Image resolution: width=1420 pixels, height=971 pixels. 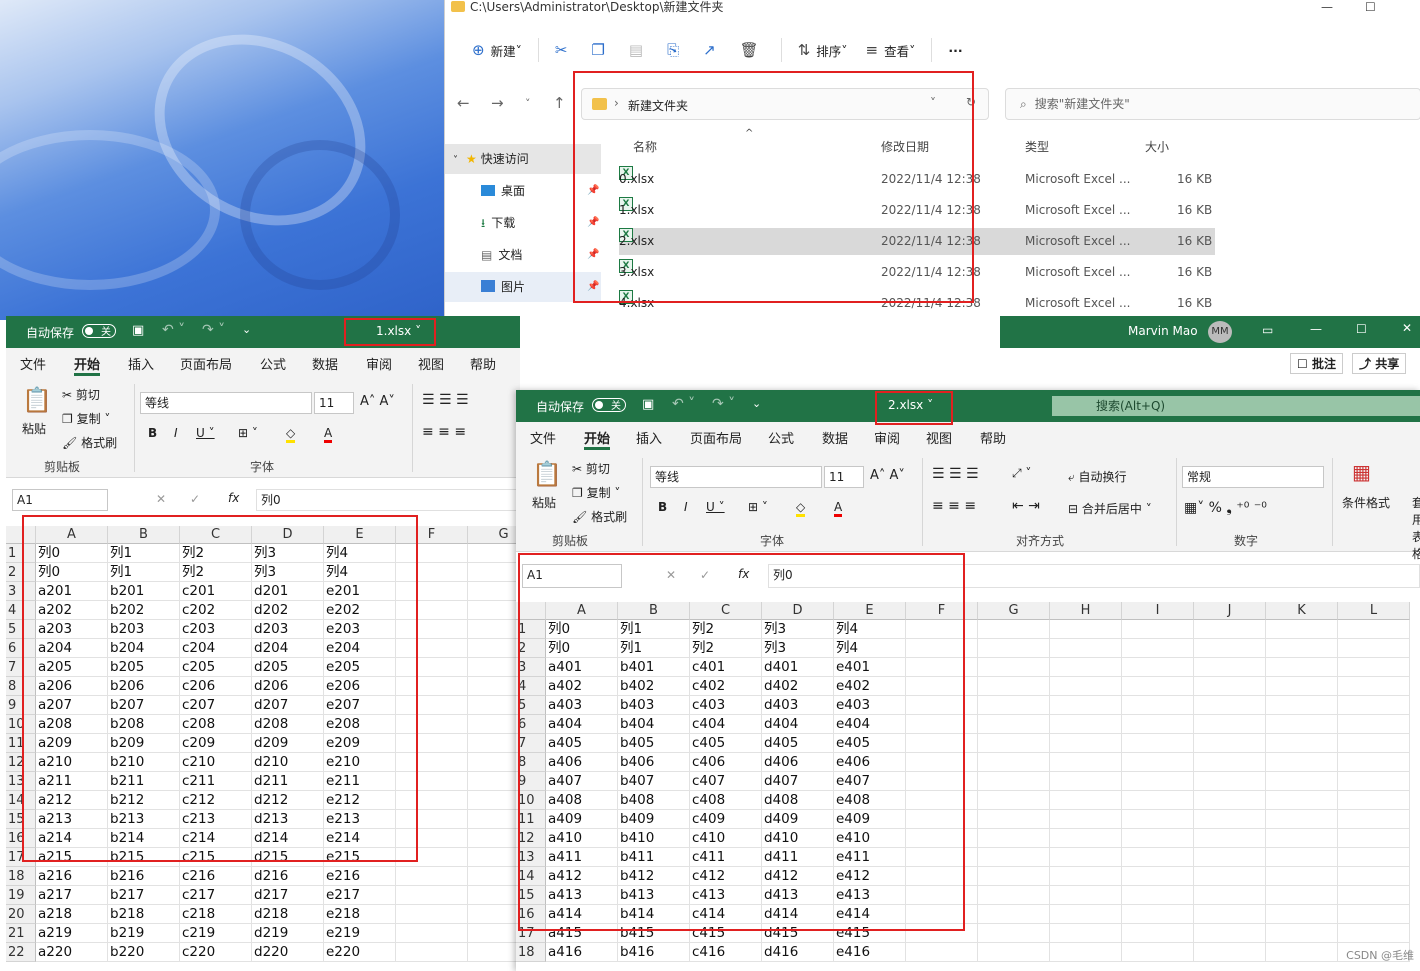 What do you see at coordinates (288, 876) in the screenshot?
I see `cell: d216` at bounding box center [288, 876].